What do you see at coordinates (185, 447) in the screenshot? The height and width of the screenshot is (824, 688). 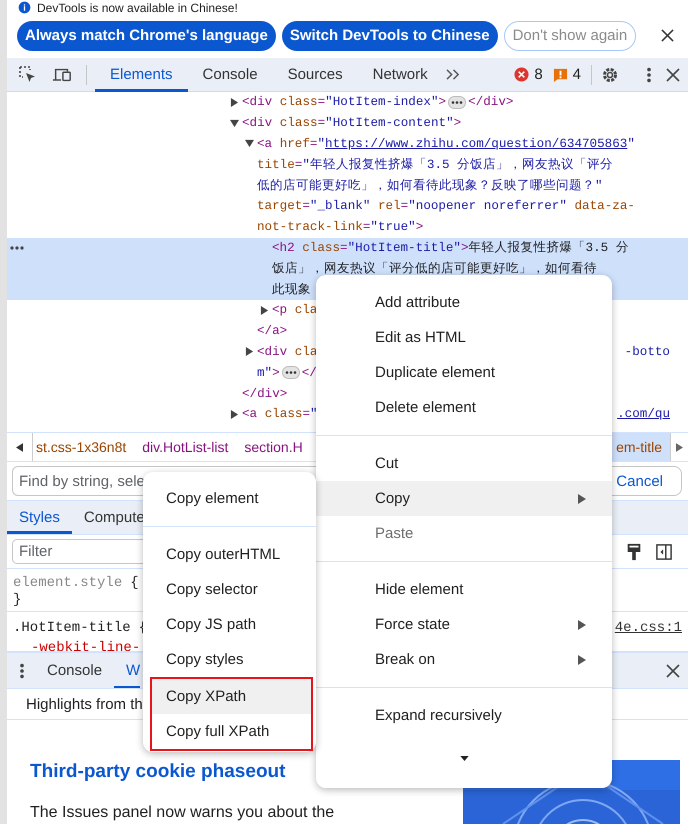 I see `breadcrumb: div.HotList-list` at bounding box center [185, 447].